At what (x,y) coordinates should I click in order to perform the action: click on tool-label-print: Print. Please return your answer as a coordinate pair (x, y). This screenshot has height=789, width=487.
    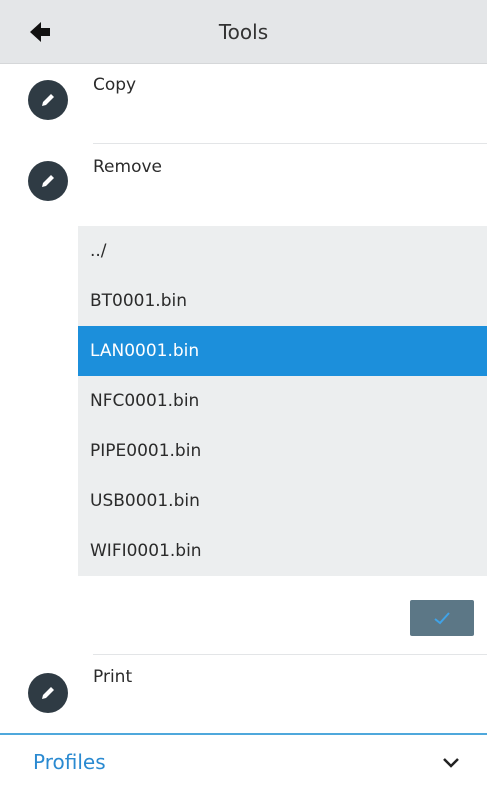
    Looking at the image, I should click on (113, 677).